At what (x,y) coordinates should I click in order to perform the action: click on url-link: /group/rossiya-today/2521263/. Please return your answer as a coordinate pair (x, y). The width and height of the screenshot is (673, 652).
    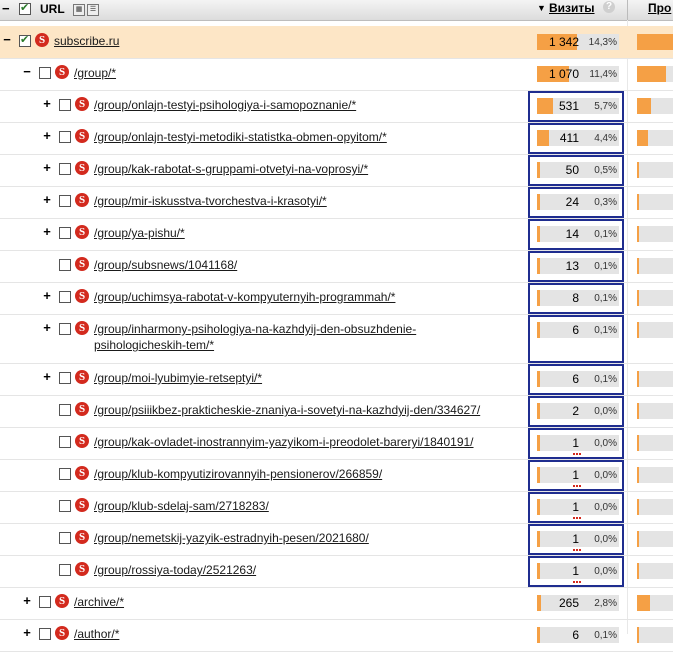
    Looking at the image, I should click on (175, 570).